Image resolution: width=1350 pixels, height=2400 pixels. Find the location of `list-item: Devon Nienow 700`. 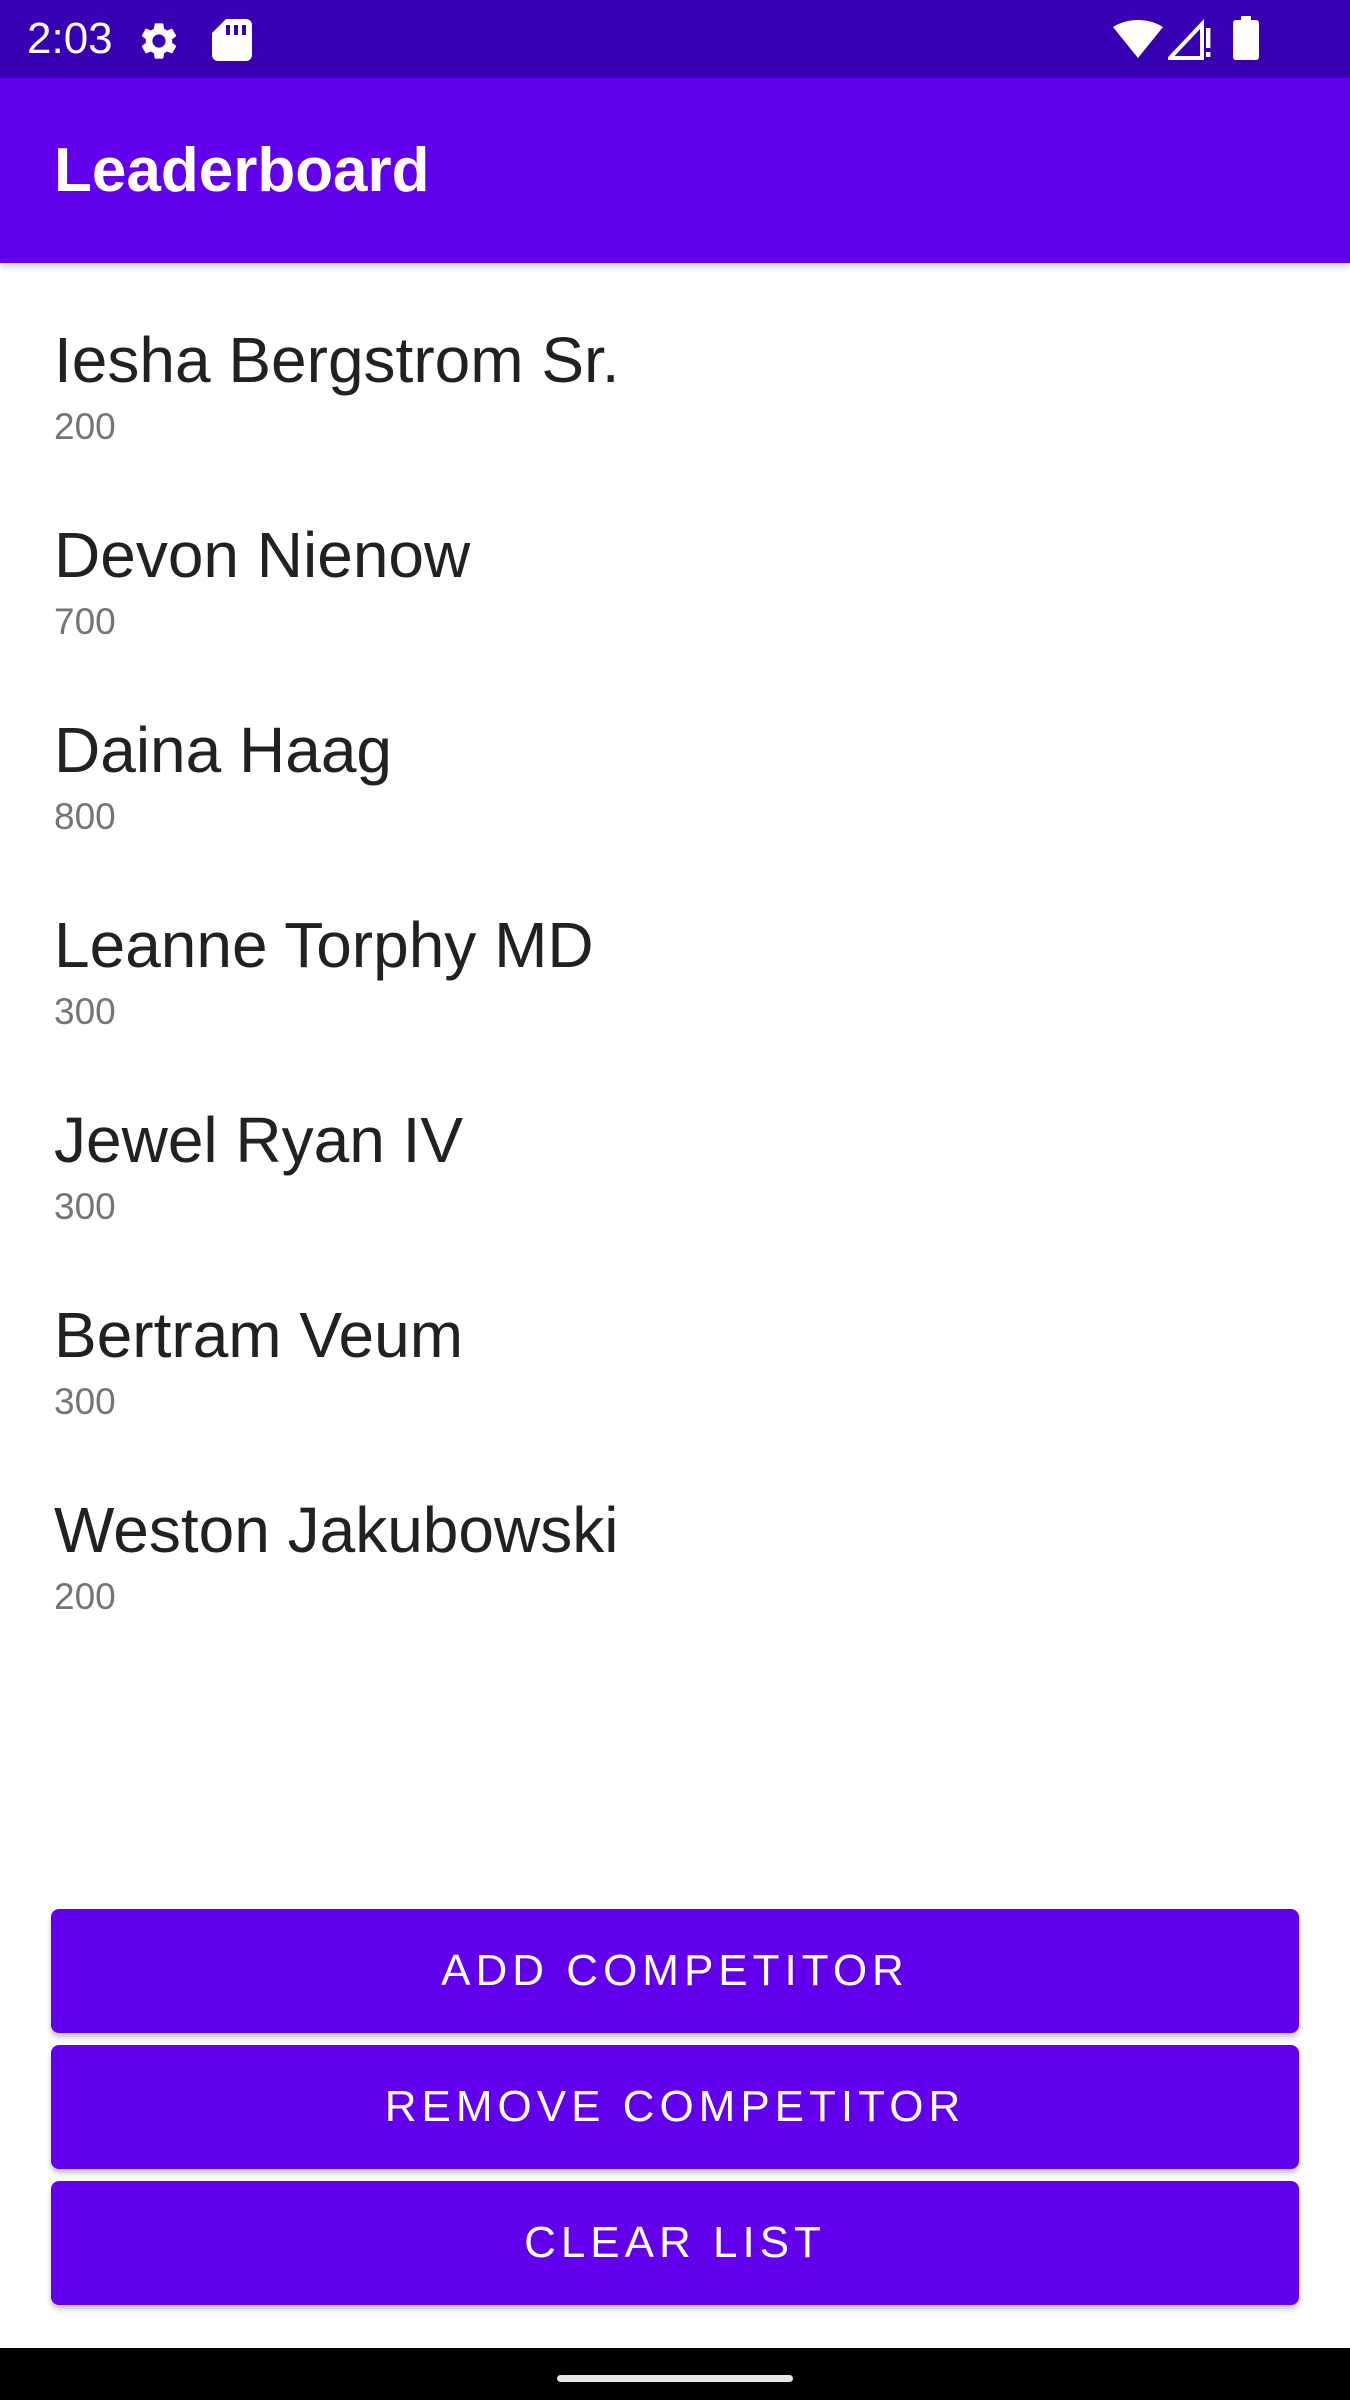

list-item: Devon Nienow 700 is located at coordinates (675, 592).